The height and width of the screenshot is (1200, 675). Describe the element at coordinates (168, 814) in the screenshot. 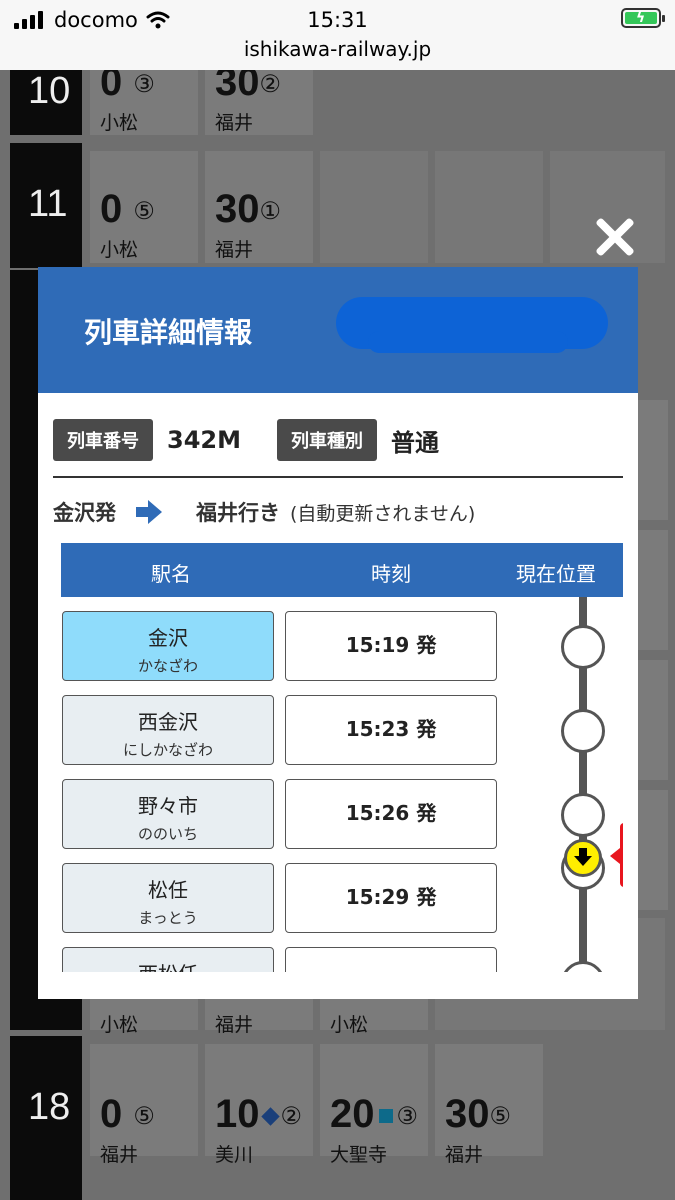

I see `station-button: 野々市 ののいち` at that location.